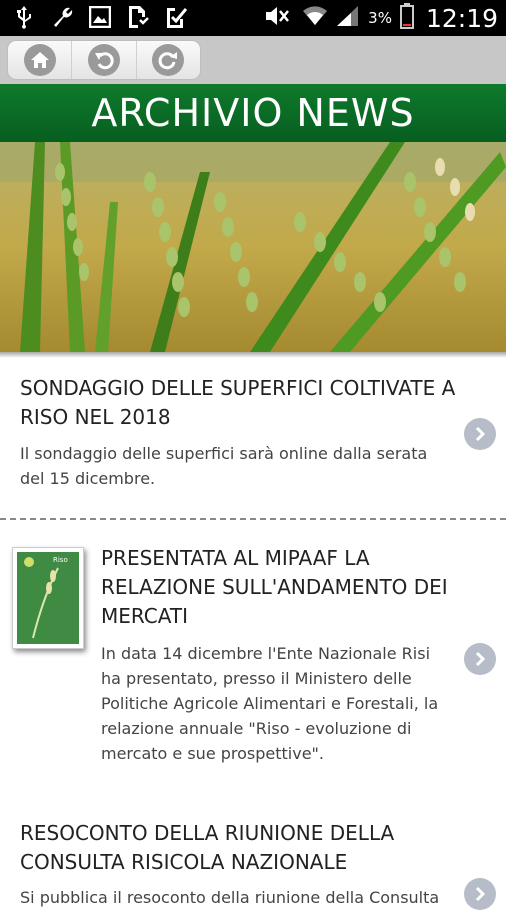 The height and width of the screenshot is (910, 506). Describe the element at coordinates (461, 18) in the screenshot. I see `clock: 12:19` at that location.